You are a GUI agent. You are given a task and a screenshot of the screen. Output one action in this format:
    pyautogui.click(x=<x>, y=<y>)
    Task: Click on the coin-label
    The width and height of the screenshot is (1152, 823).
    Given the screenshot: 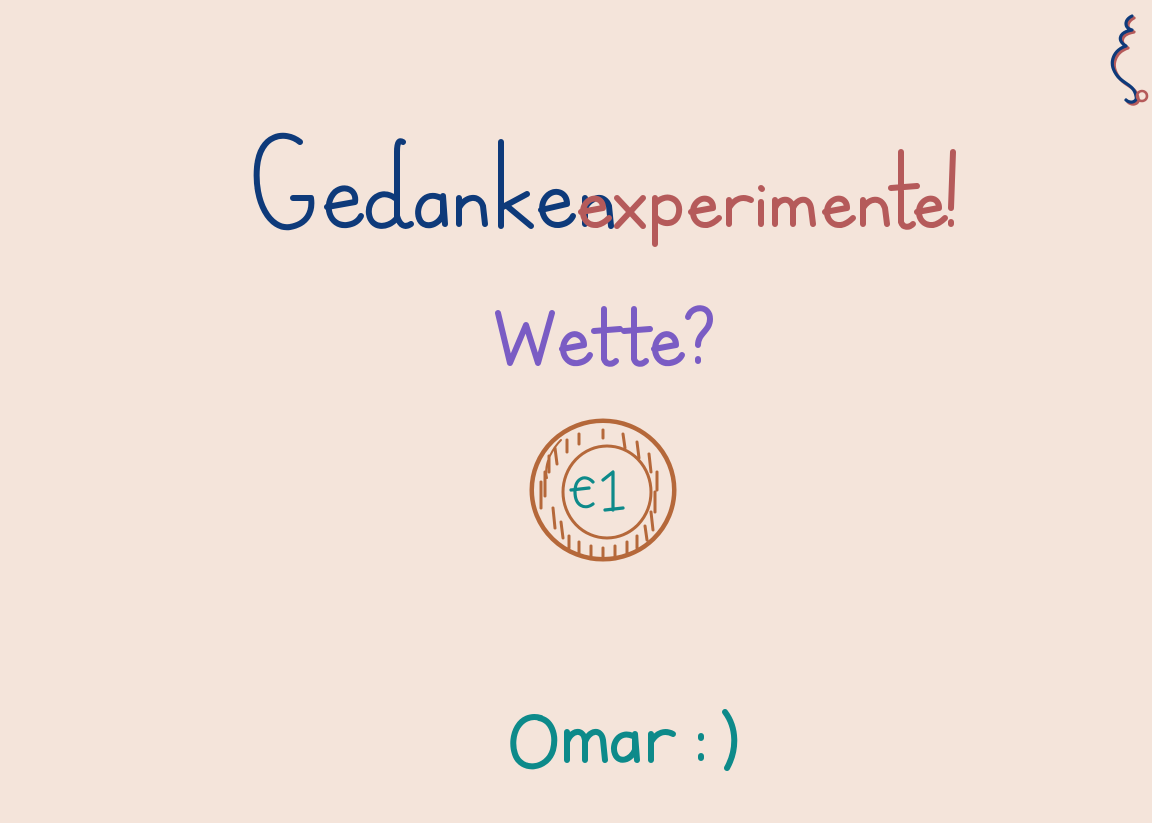 What is the action you would take?
    pyautogui.click(x=582, y=492)
    